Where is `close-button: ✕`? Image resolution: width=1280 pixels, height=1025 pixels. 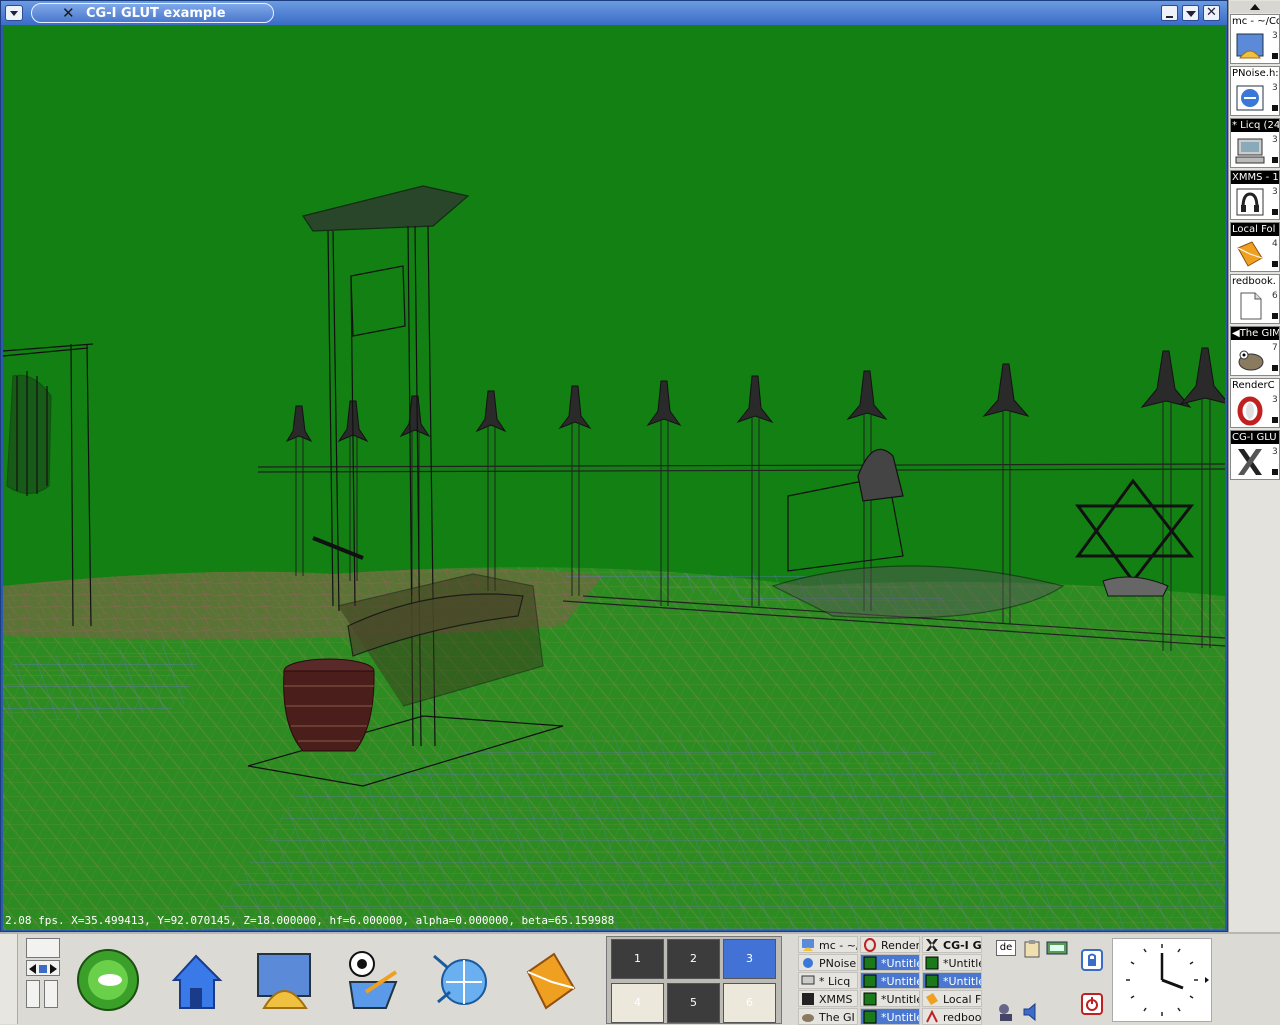 close-button: ✕ is located at coordinates (1211, 13).